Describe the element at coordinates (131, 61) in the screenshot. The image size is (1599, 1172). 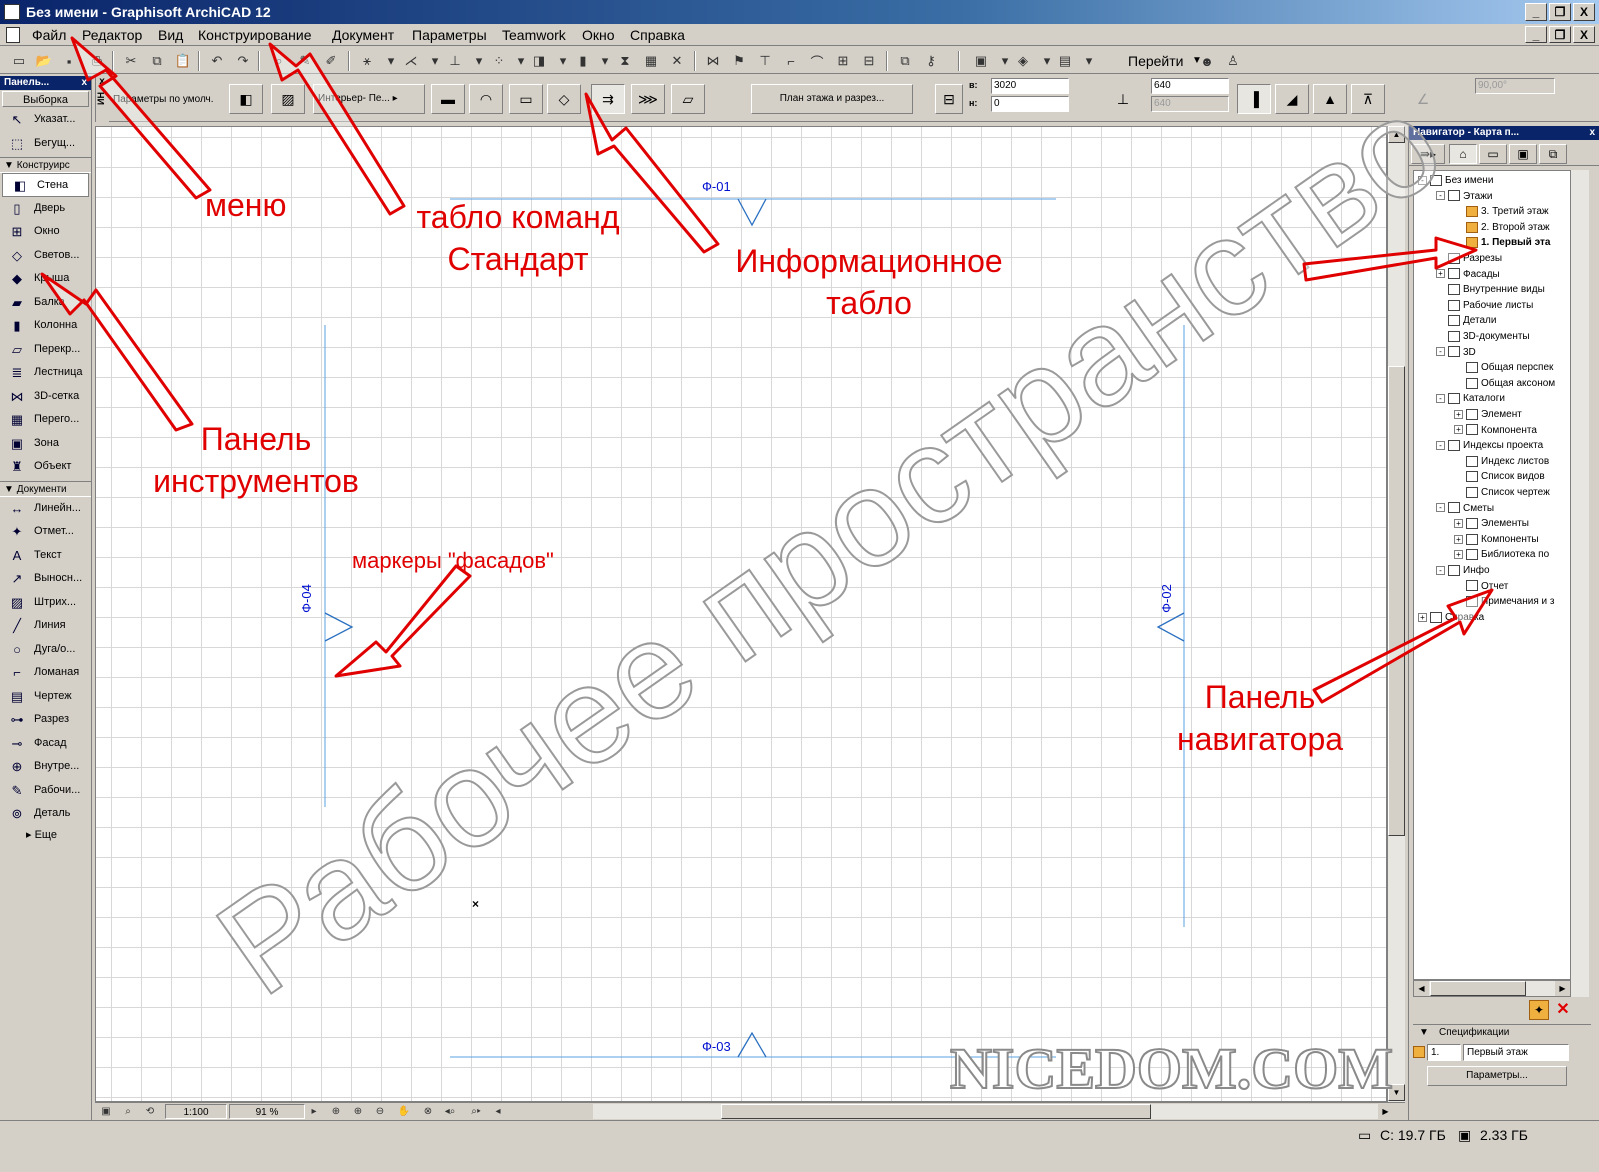
I see `cut-icon: ✂` at that location.